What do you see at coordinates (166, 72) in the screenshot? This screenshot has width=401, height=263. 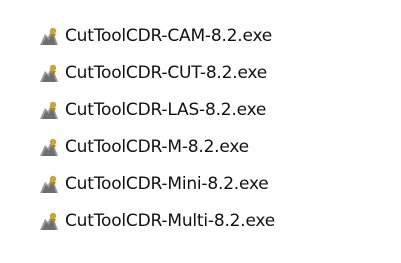 I see `file-name: CutToolCDR-CUT-8.2.exe` at bounding box center [166, 72].